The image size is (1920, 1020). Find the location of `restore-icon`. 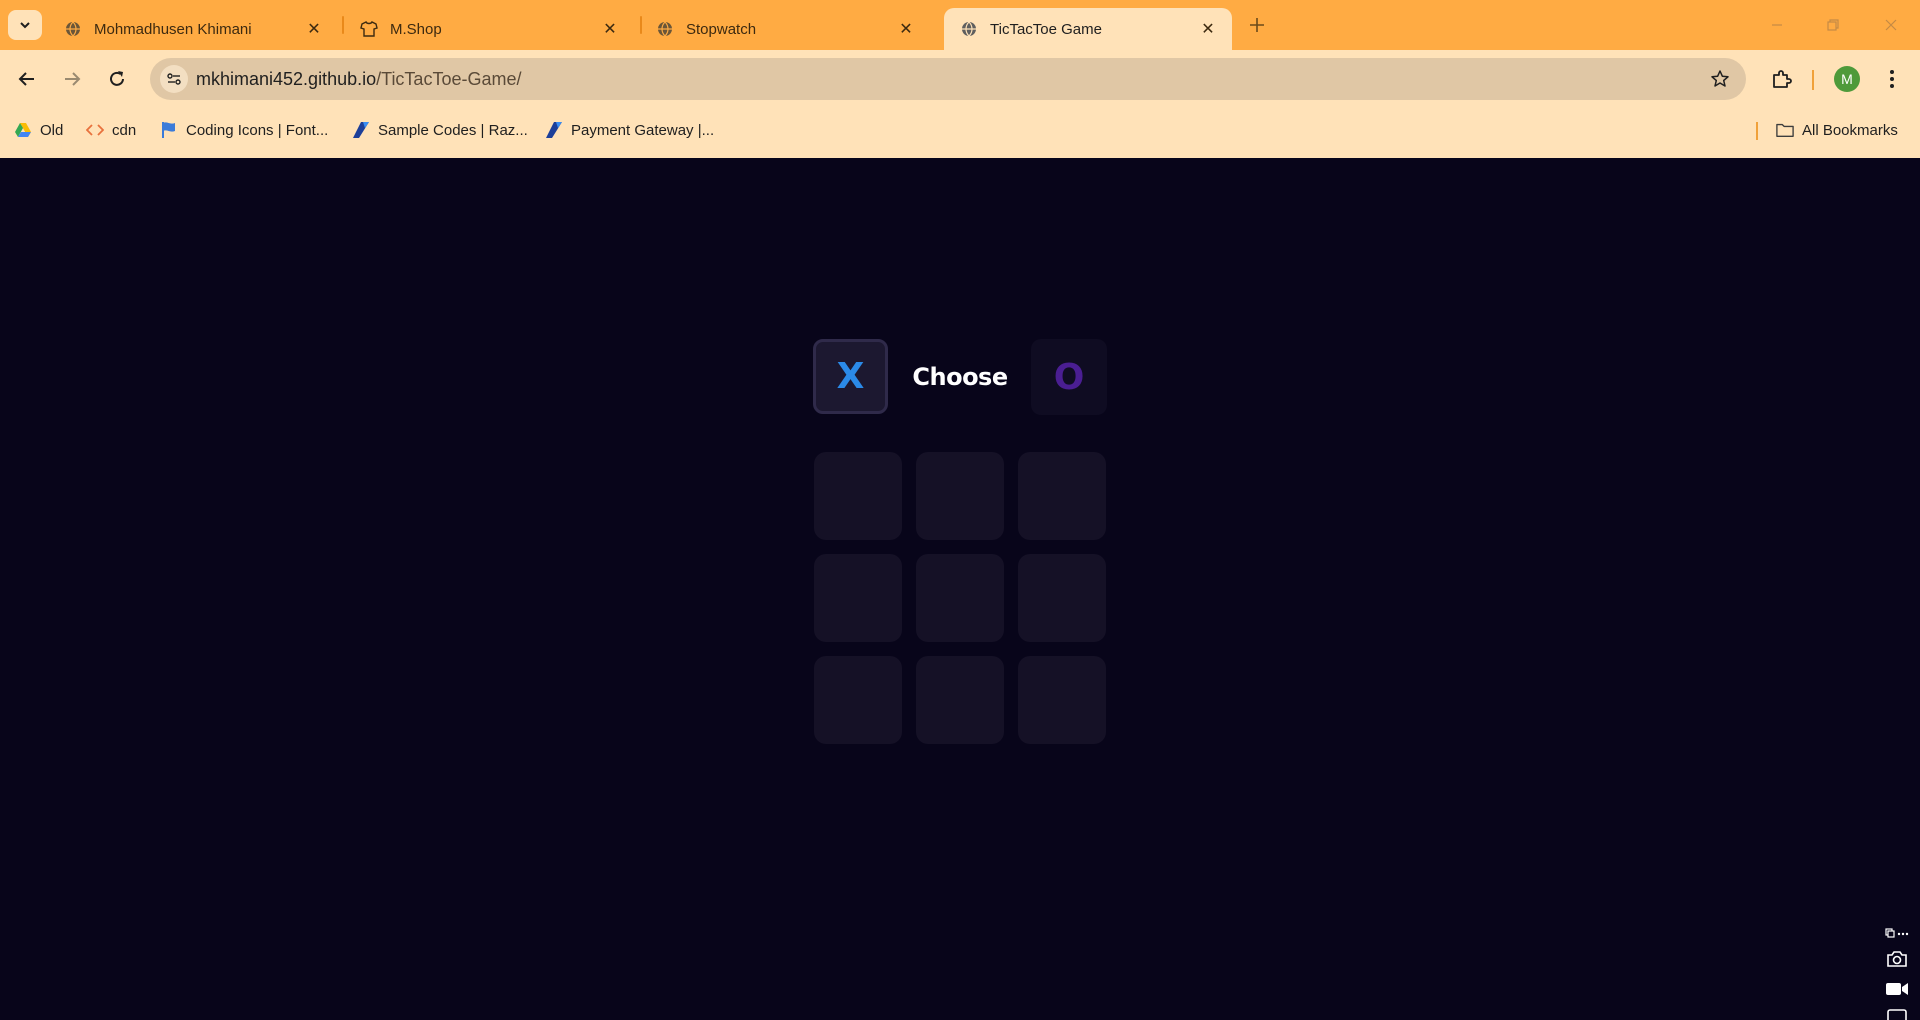

restore-icon is located at coordinates (1833, 25).